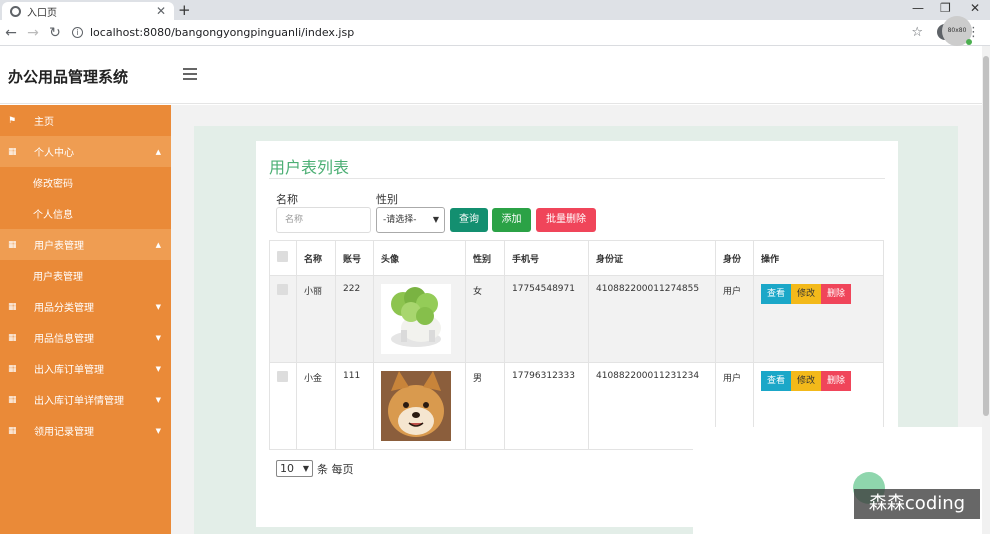 The width and height of the screenshot is (990, 534). I want to click on sidebar-item-supplies-management: ▦ 用品信息管理 ▼, so click(85, 337).